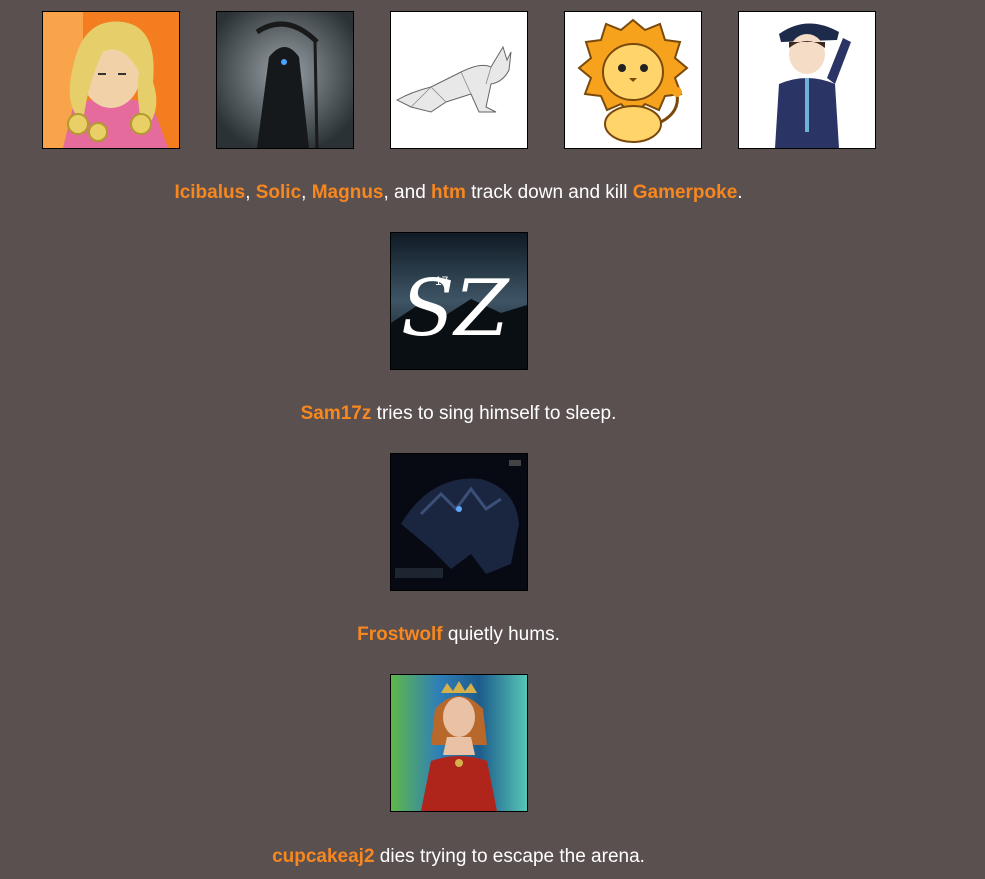 This screenshot has height=879, width=985. What do you see at coordinates (407, 192) in the screenshot?
I see `separator-text: , and` at bounding box center [407, 192].